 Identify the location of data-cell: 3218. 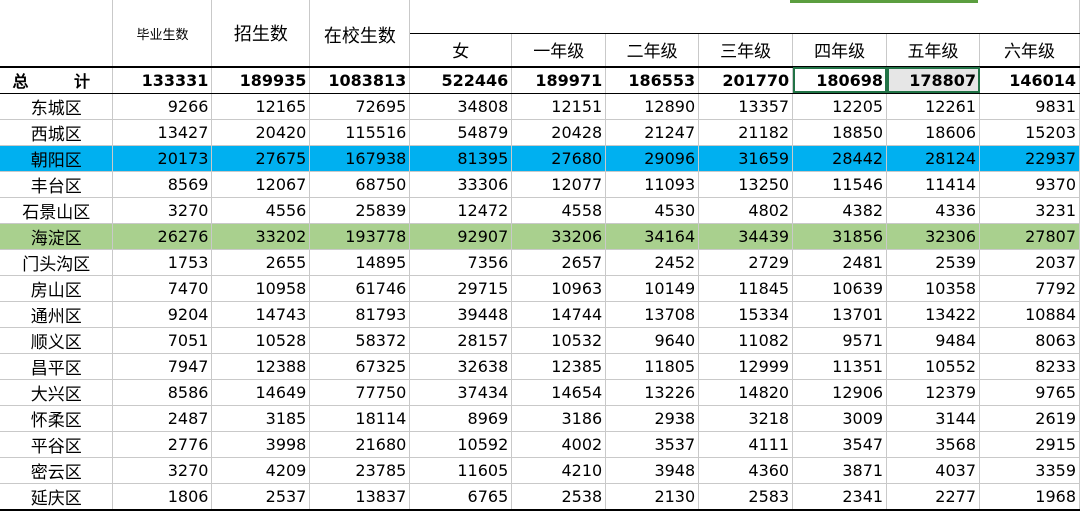
(746, 418).